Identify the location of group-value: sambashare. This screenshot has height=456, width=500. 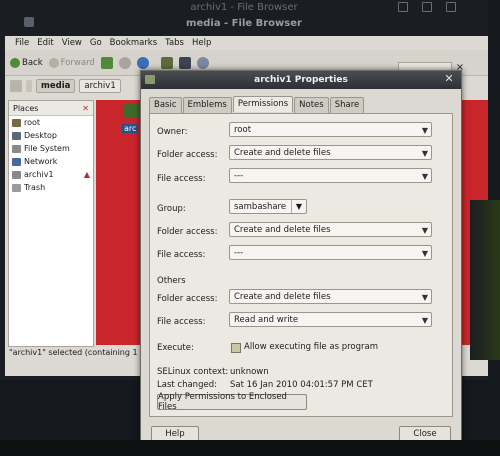
(260, 206).